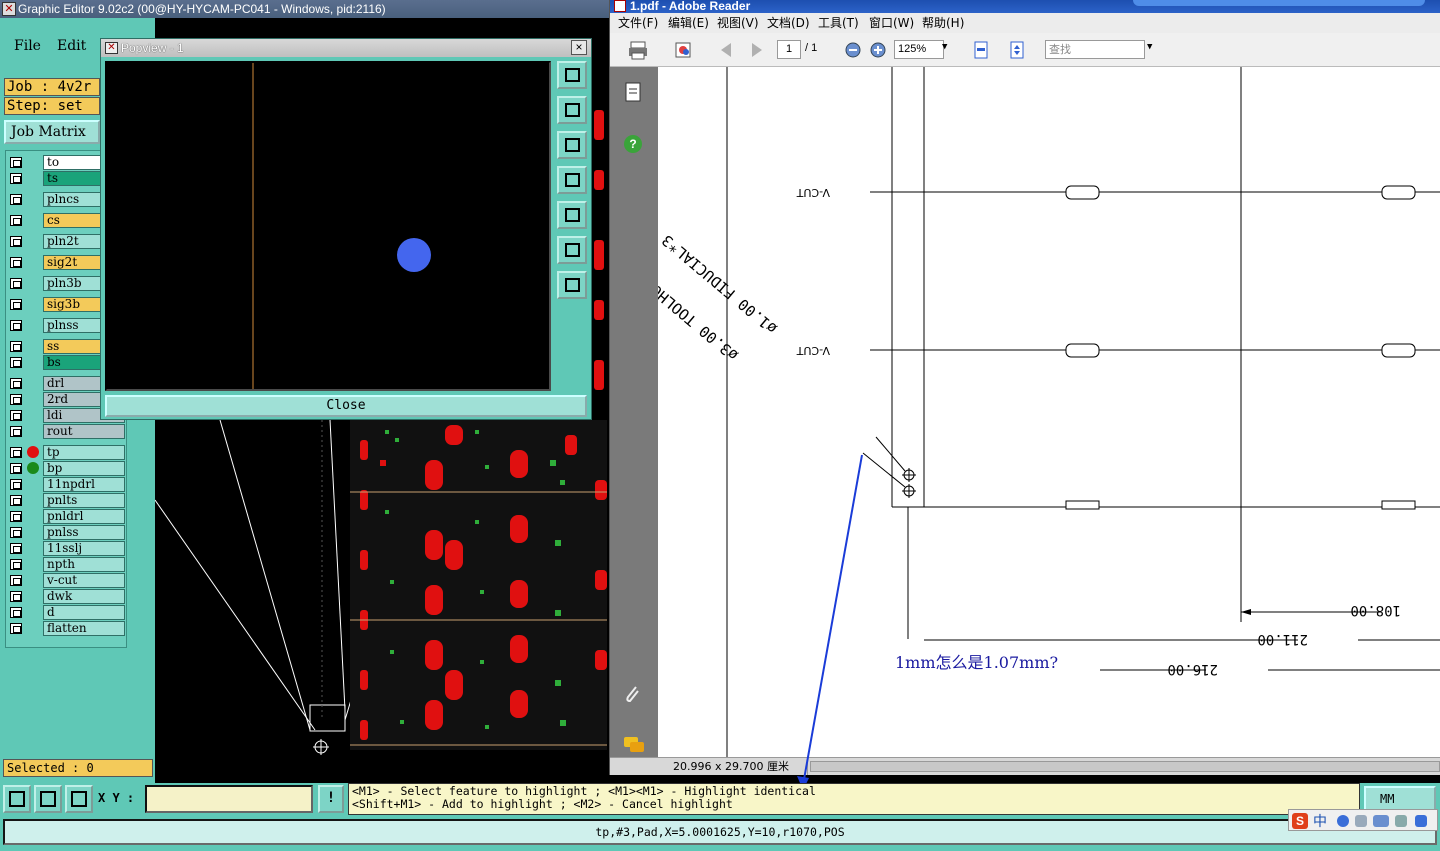 This screenshot has width=1440, height=851. What do you see at coordinates (633, 695) in the screenshot?
I see `attachments-icon` at bounding box center [633, 695].